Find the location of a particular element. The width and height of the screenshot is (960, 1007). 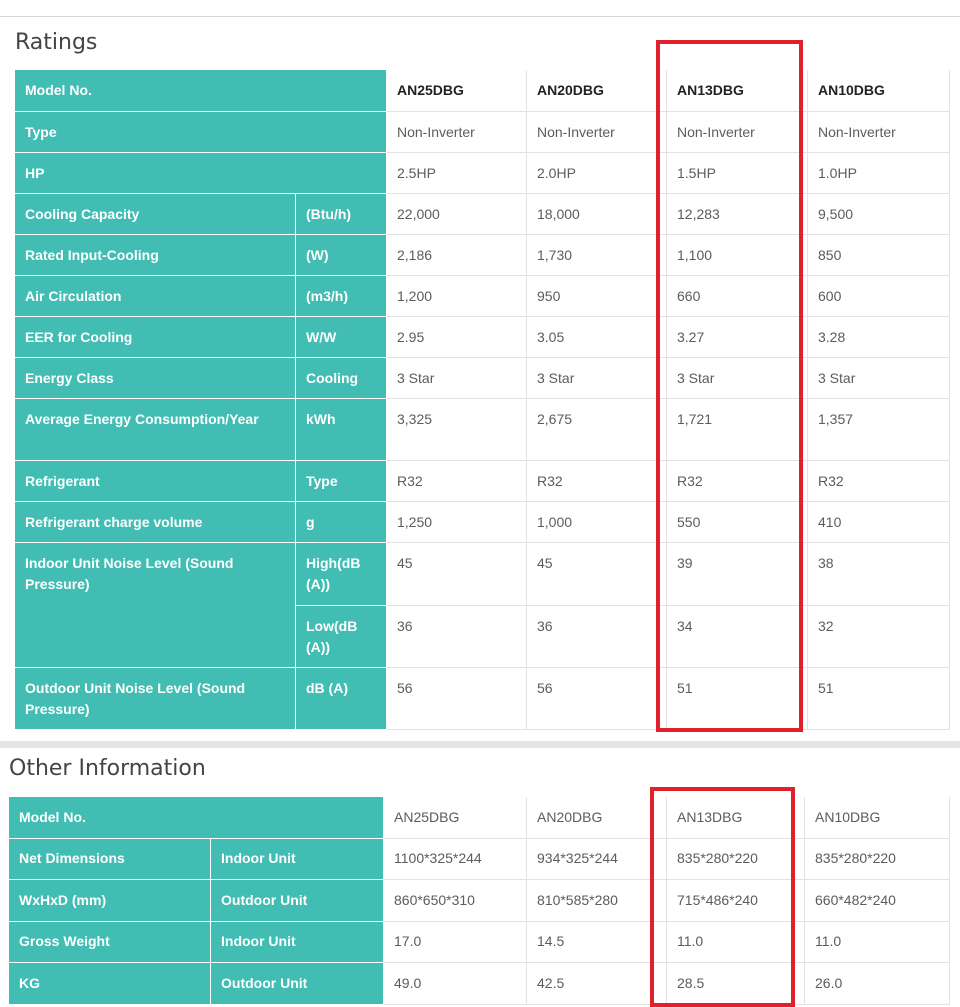

spec-value: 3,325 is located at coordinates (457, 430).